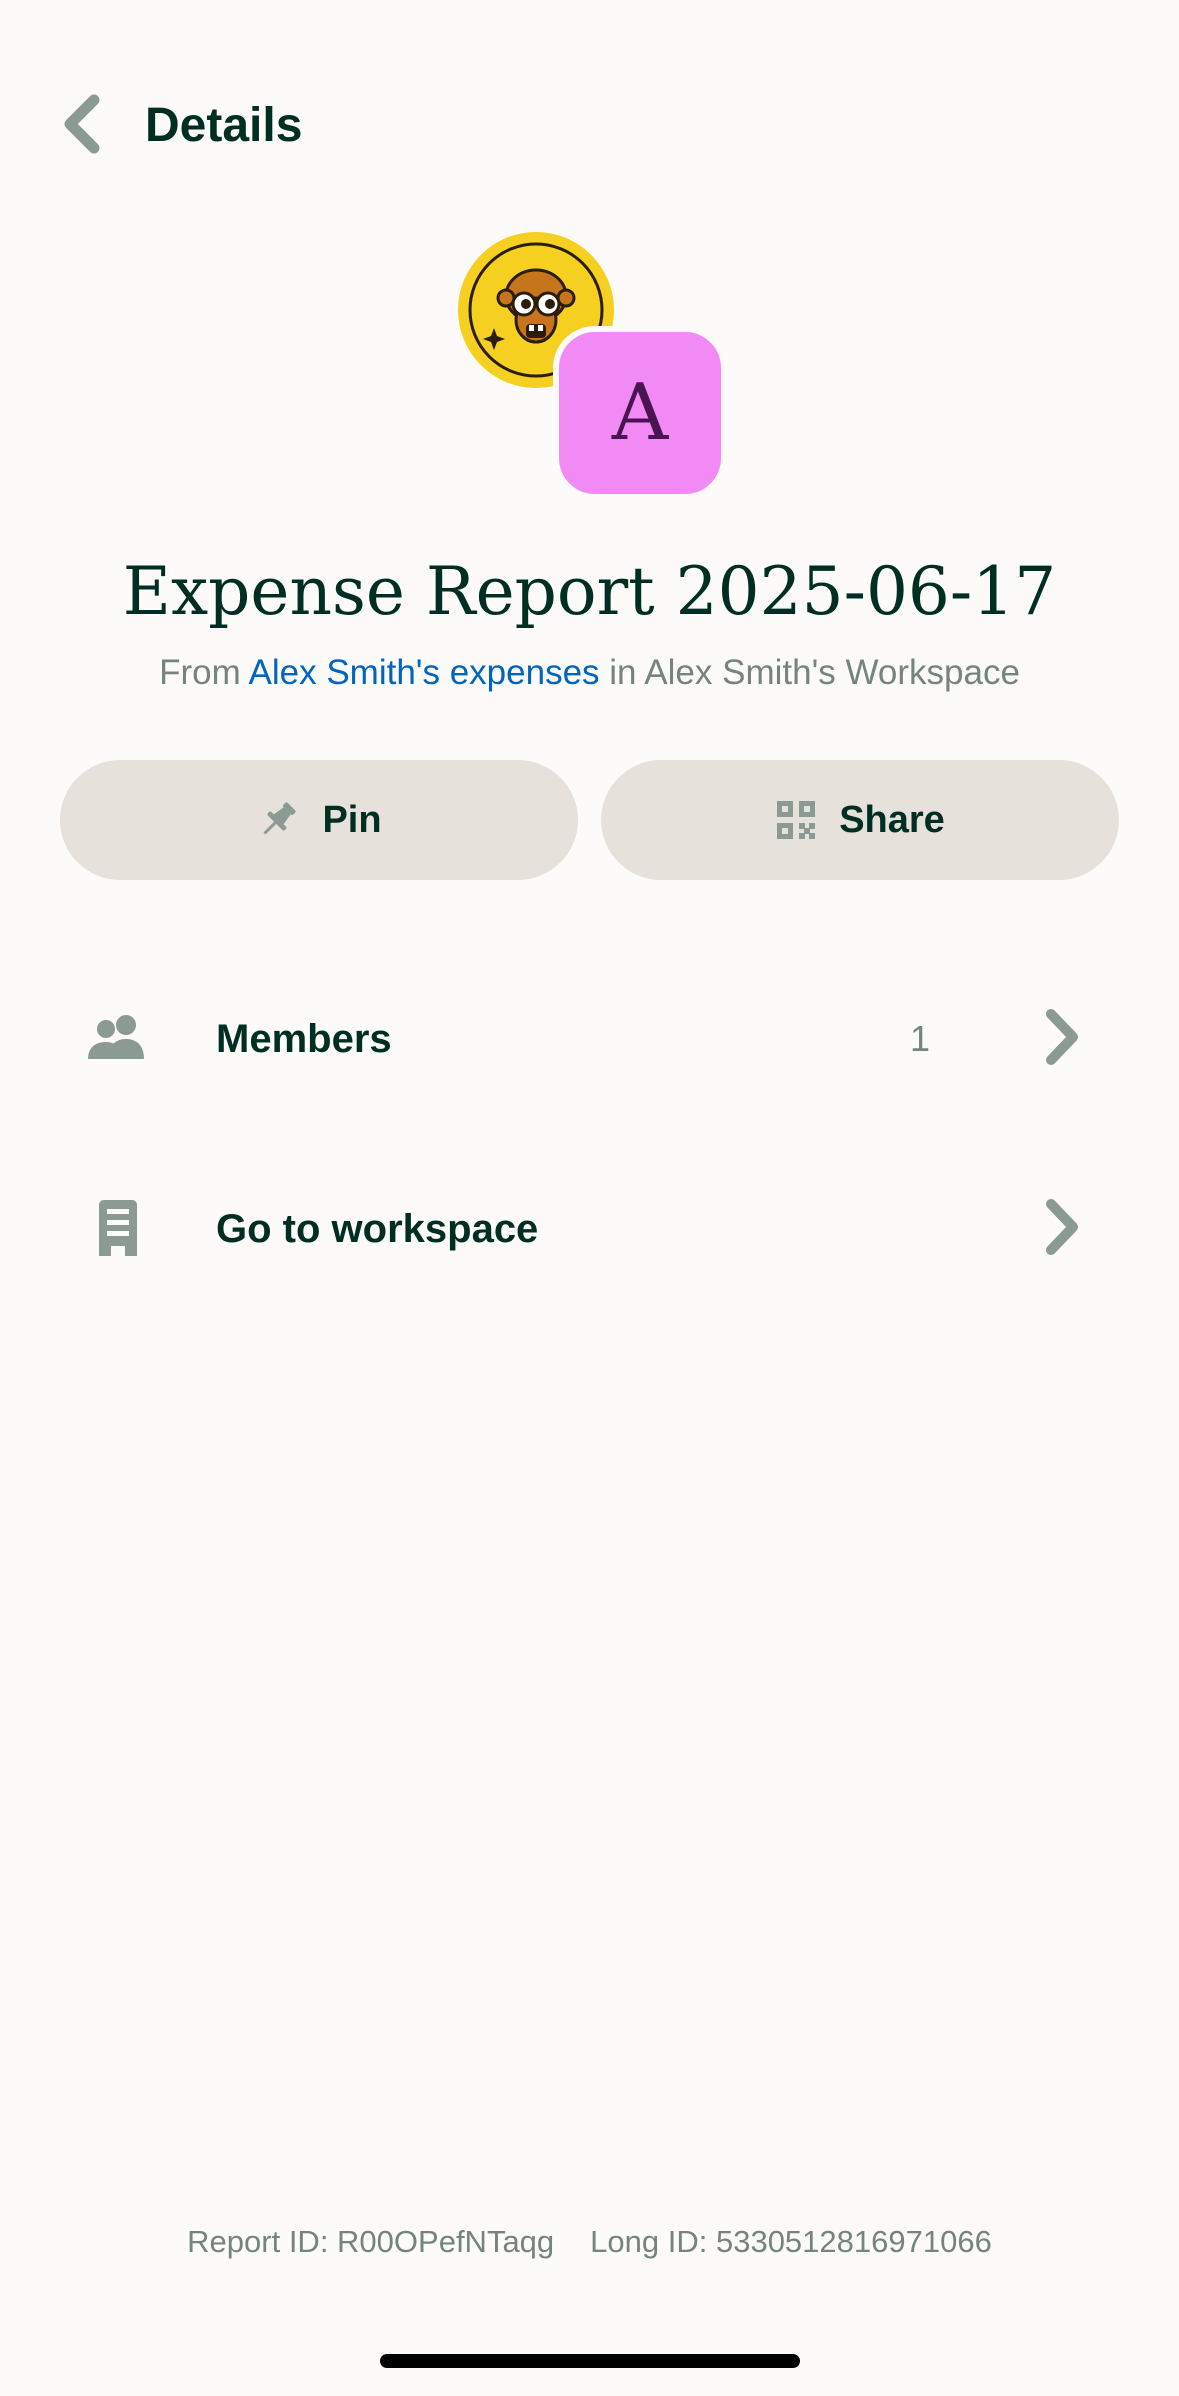 The image size is (1179, 2396). I want to click on subtitle-suffix: in Alex Smith's Workspace, so click(809, 672).